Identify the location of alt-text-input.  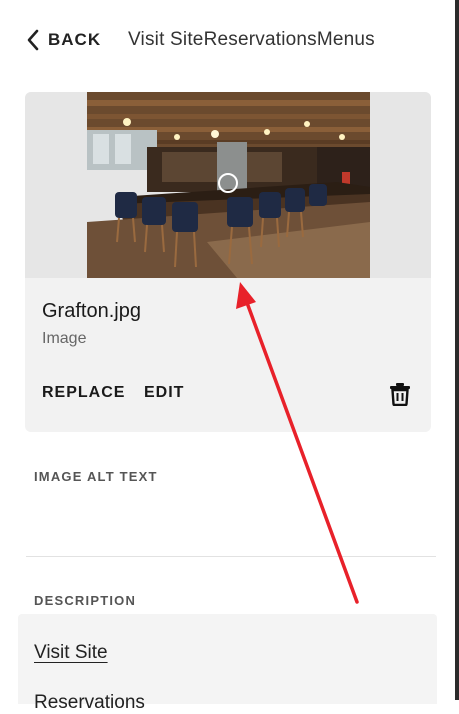
(231, 524).